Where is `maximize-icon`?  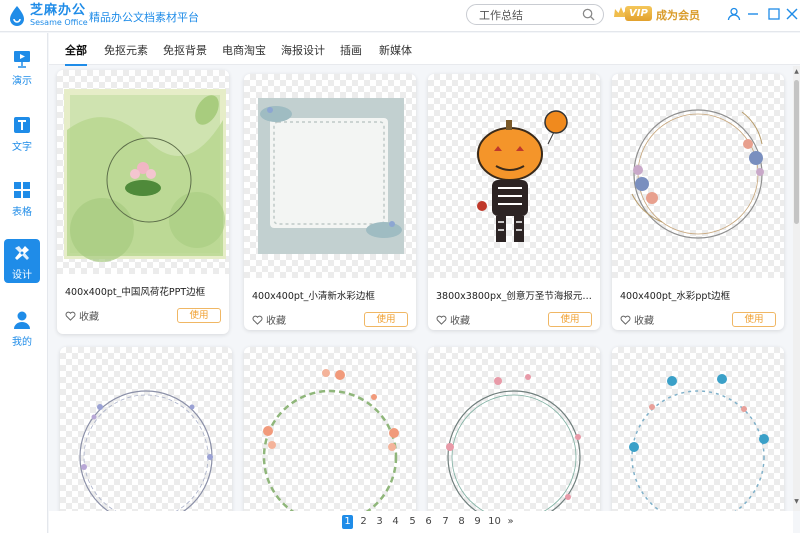
maximize-icon is located at coordinates (774, 14).